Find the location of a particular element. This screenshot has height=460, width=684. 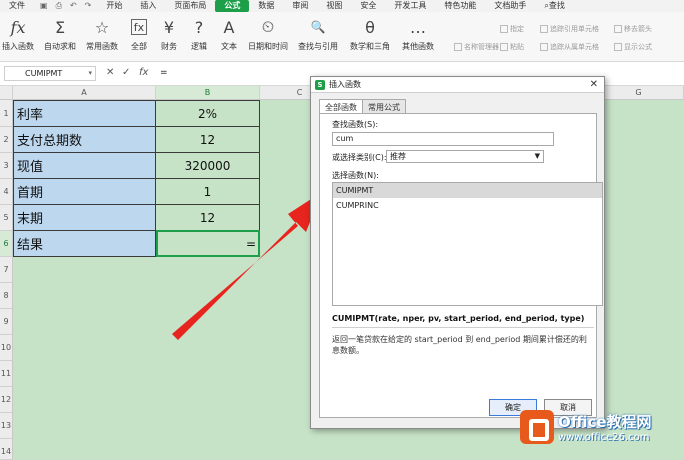

show-formulas-icon is located at coordinates (618, 47).